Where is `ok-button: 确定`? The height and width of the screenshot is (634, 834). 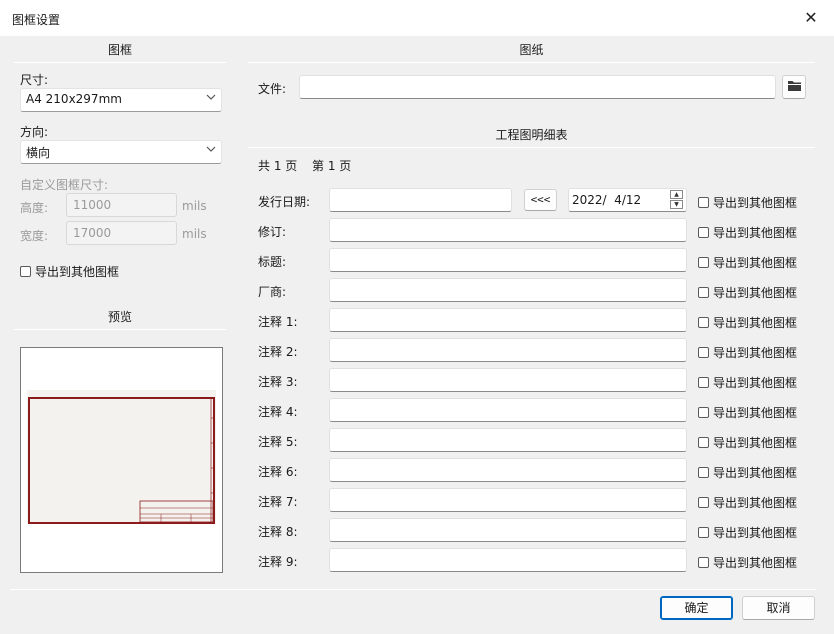
ok-button: 确定 is located at coordinates (696, 608).